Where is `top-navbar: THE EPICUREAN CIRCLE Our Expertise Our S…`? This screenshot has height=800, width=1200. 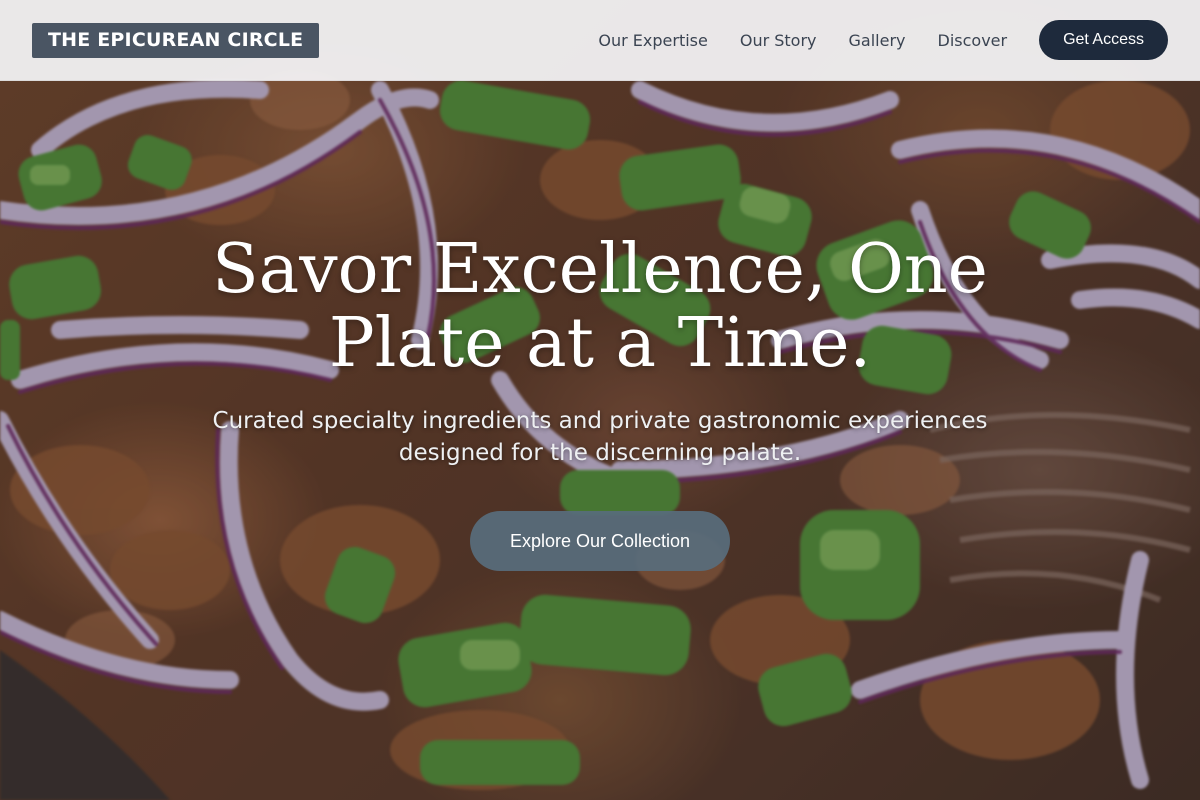
top-navbar: THE EPICUREAN CIRCLE Our Expertise Our S… is located at coordinates (600, 40).